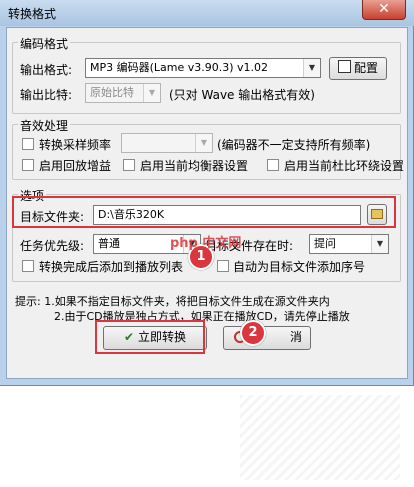 The image size is (414, 487). What do you see at coordinates (112, 92) in the screenshot?
I see `bitrate-value: 原始比特` at bounding box center [112, 92].